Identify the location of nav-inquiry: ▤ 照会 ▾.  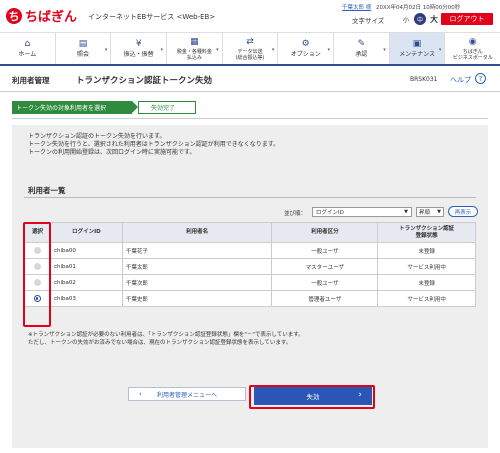
(84, 48).